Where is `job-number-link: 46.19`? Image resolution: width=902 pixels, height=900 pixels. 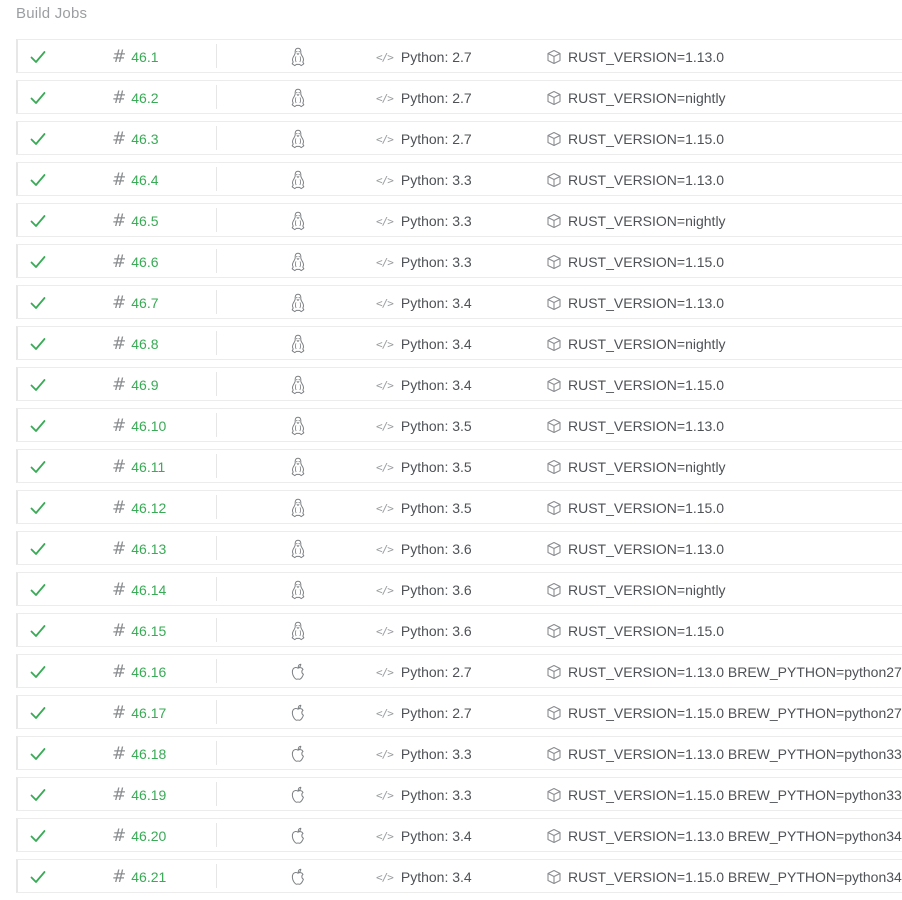 job-number-link: 46.19 is located at coordinates (148, 795).